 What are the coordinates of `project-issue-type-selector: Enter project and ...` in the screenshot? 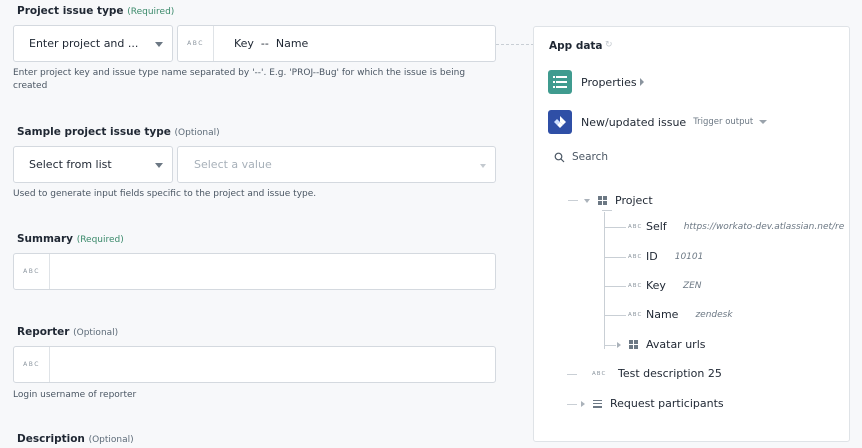 It's located at (93, 43).